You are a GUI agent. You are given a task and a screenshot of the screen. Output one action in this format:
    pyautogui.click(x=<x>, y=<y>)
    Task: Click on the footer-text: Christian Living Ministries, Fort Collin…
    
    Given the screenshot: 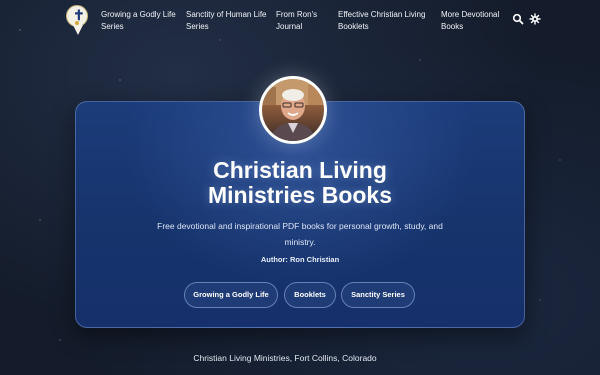 What is the action you would take?
    pyautogui.click(x=285, y=358)
    